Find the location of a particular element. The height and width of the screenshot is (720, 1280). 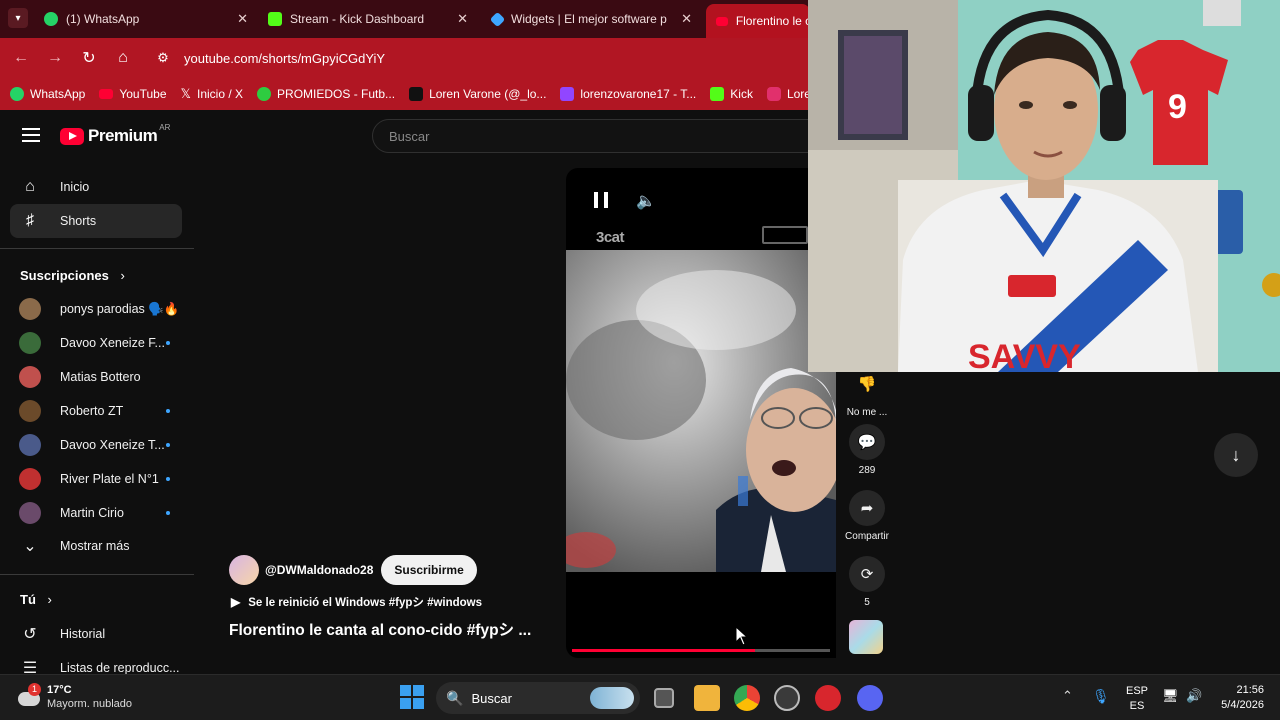

tab-widgets: Widgets | El mejor software par ✕ is located at coordinates (590, 19).